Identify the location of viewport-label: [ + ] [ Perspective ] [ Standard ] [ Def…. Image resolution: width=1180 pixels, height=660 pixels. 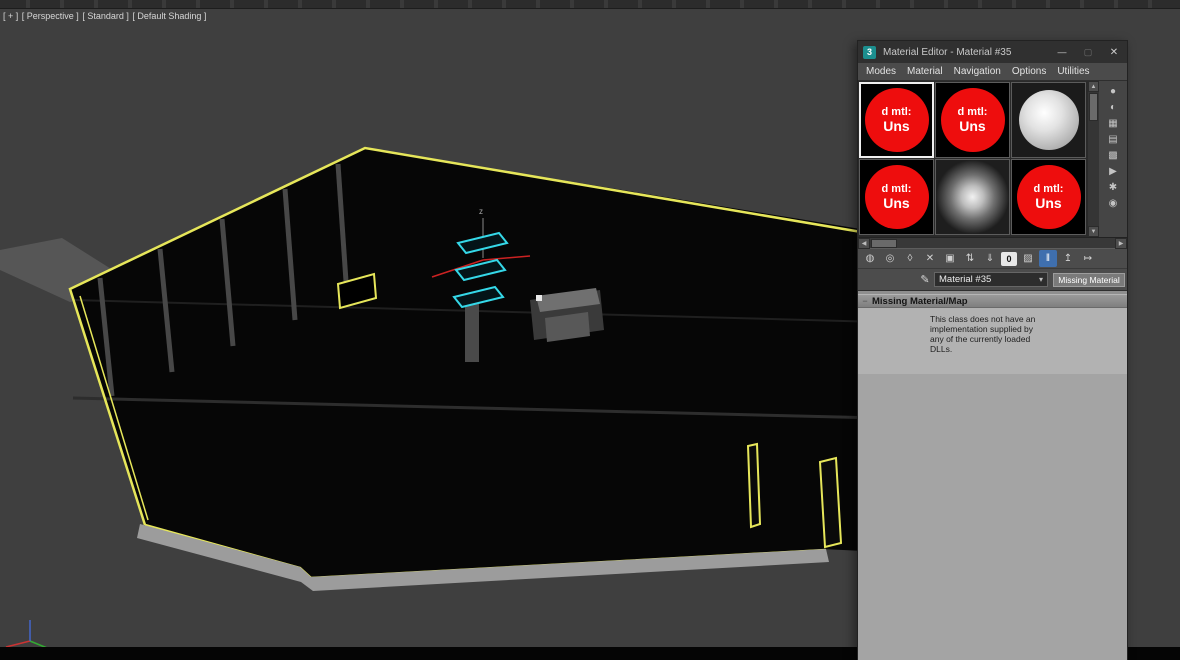
(105, 16).